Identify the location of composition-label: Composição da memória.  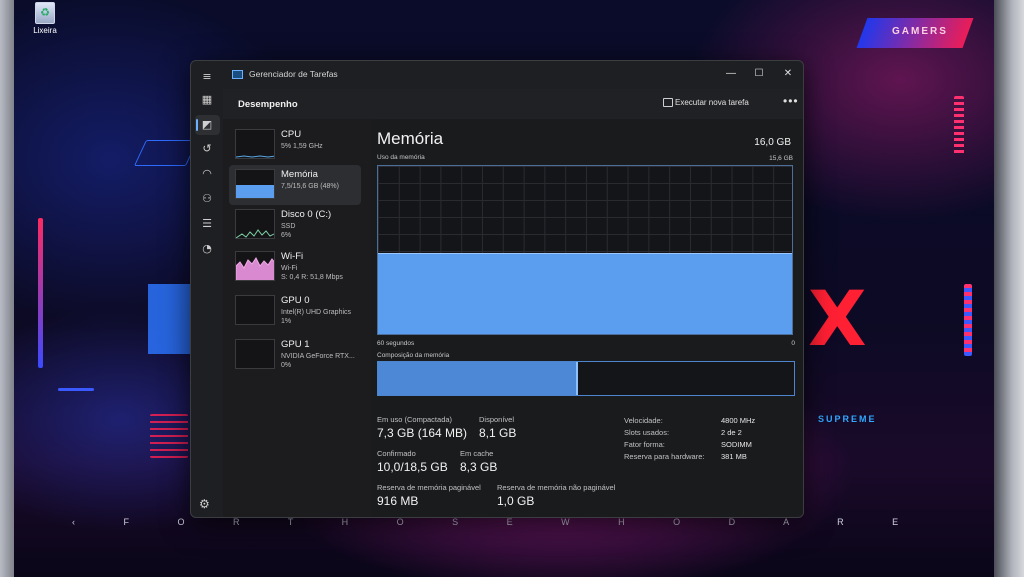
(413, 355).